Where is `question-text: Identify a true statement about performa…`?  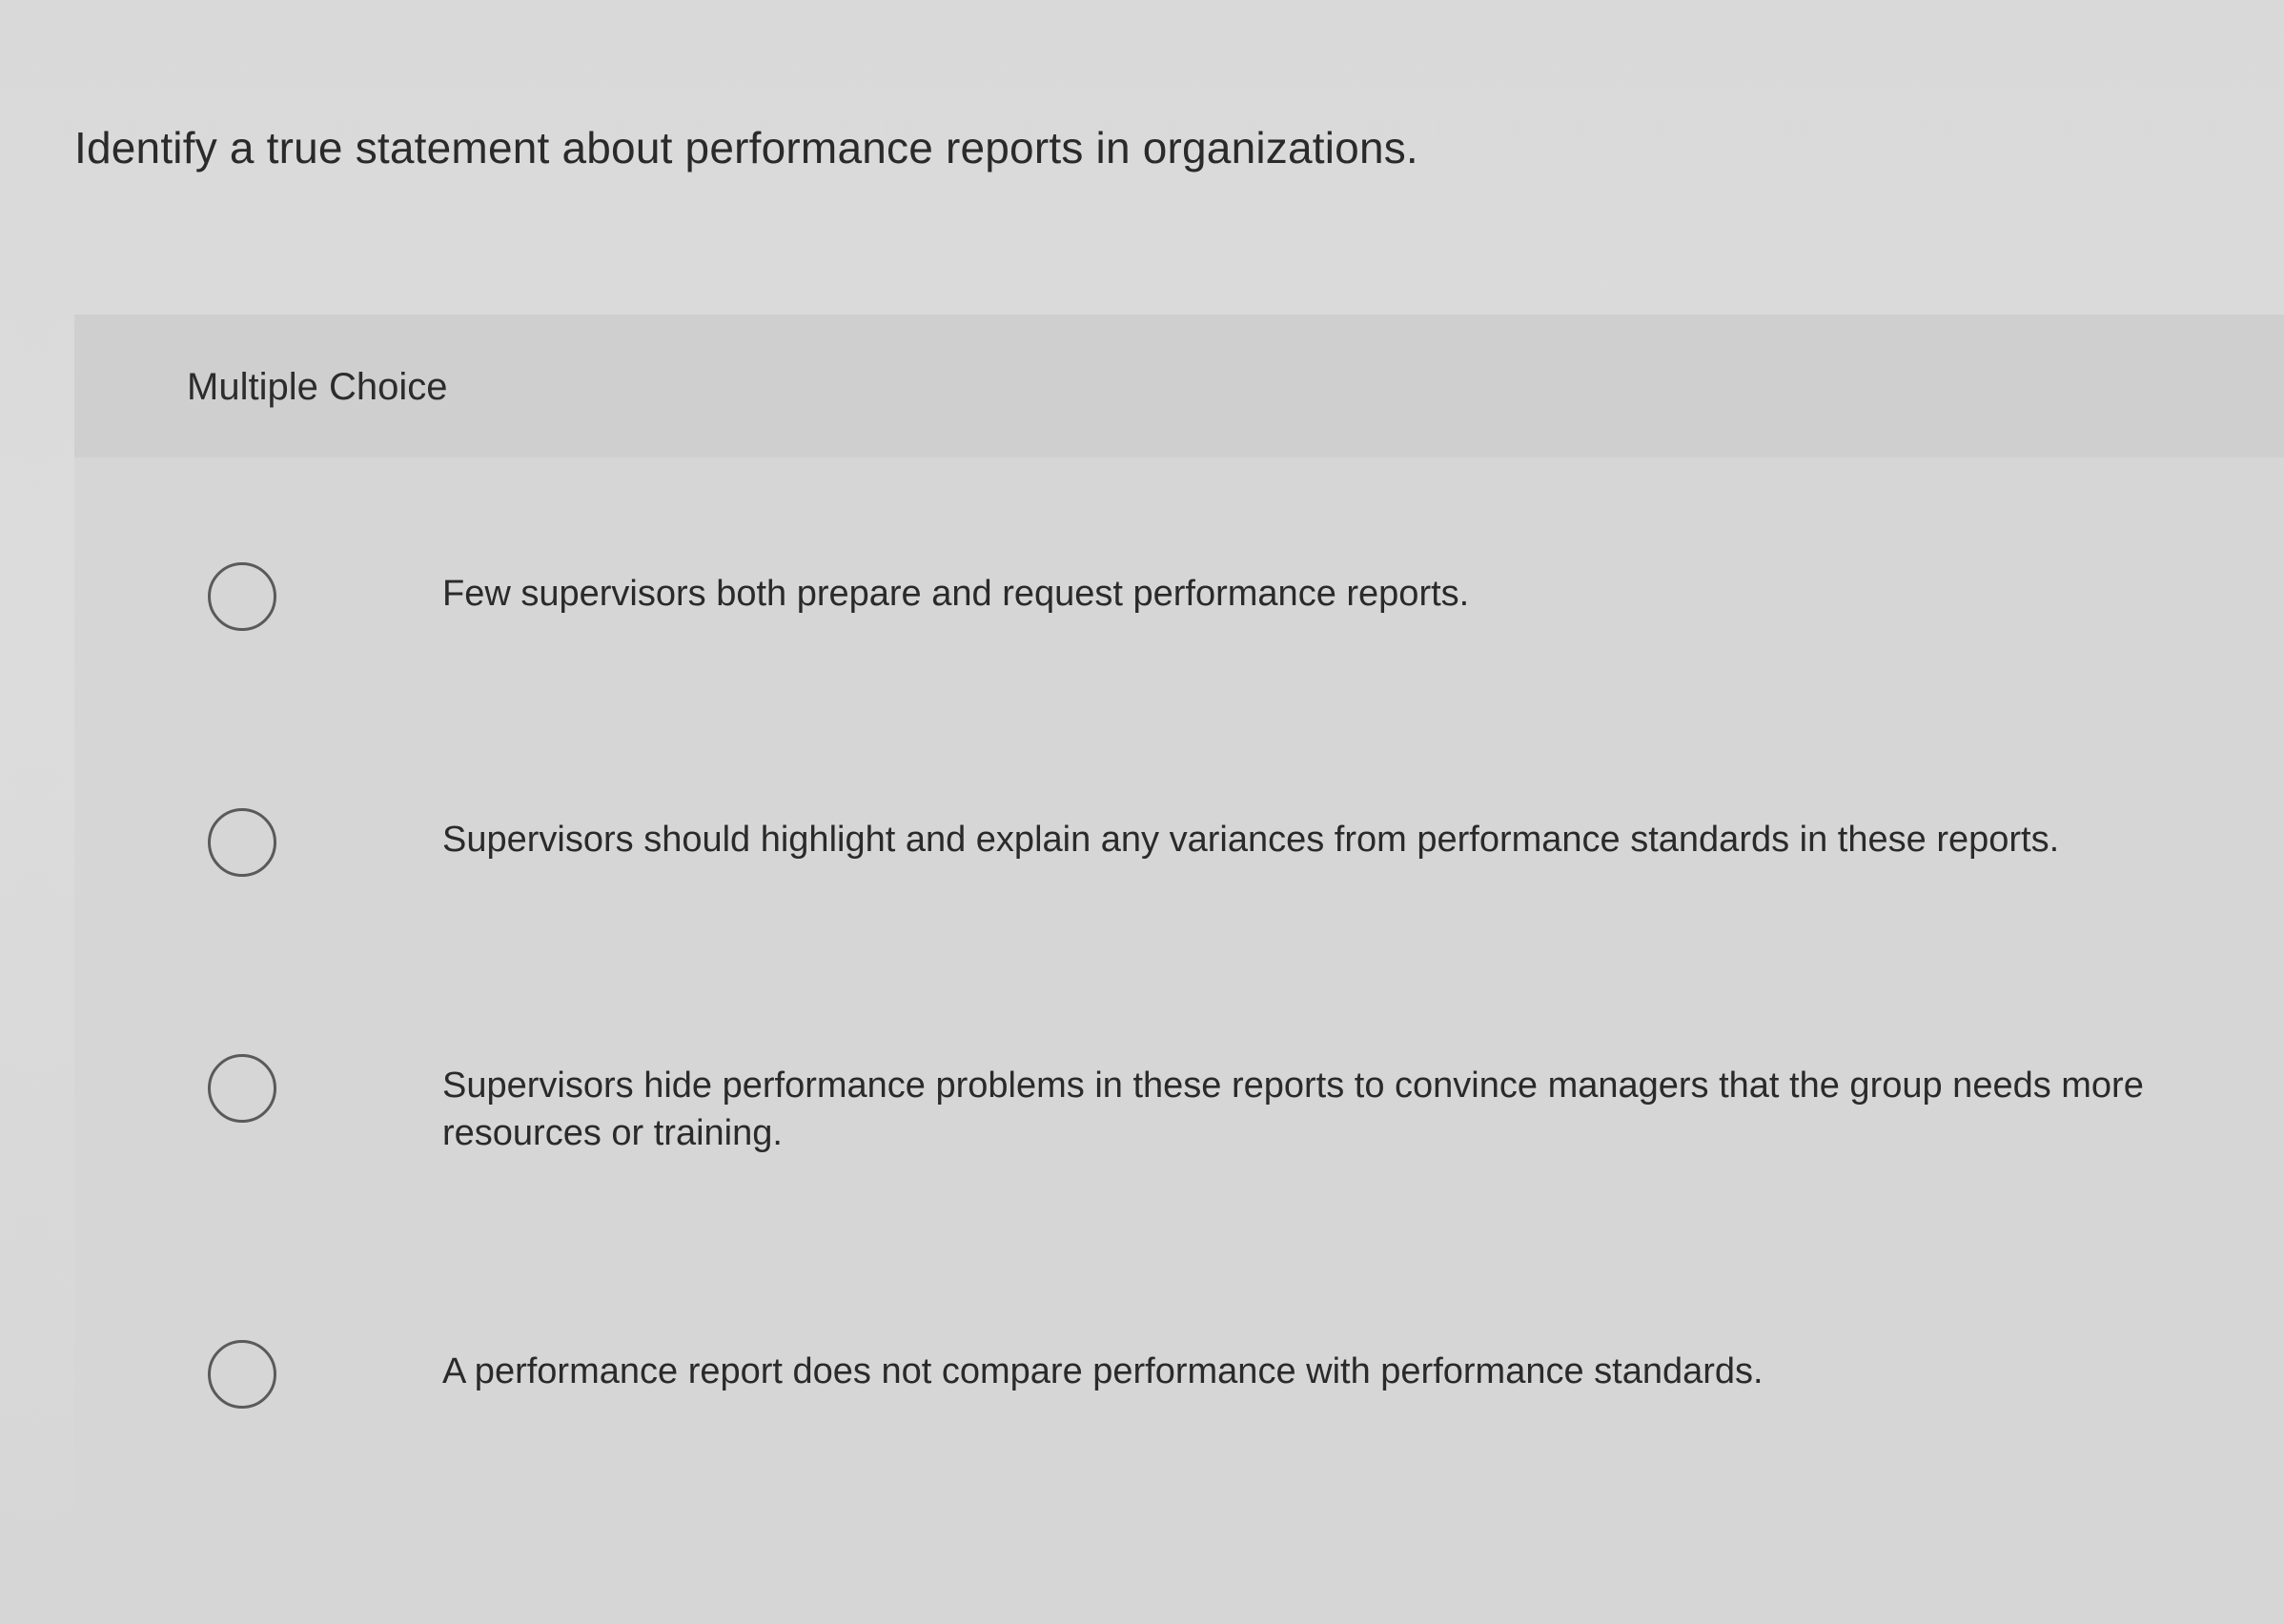
question-text: Identify a true statement about performa… is located at coordinates (746, 148).